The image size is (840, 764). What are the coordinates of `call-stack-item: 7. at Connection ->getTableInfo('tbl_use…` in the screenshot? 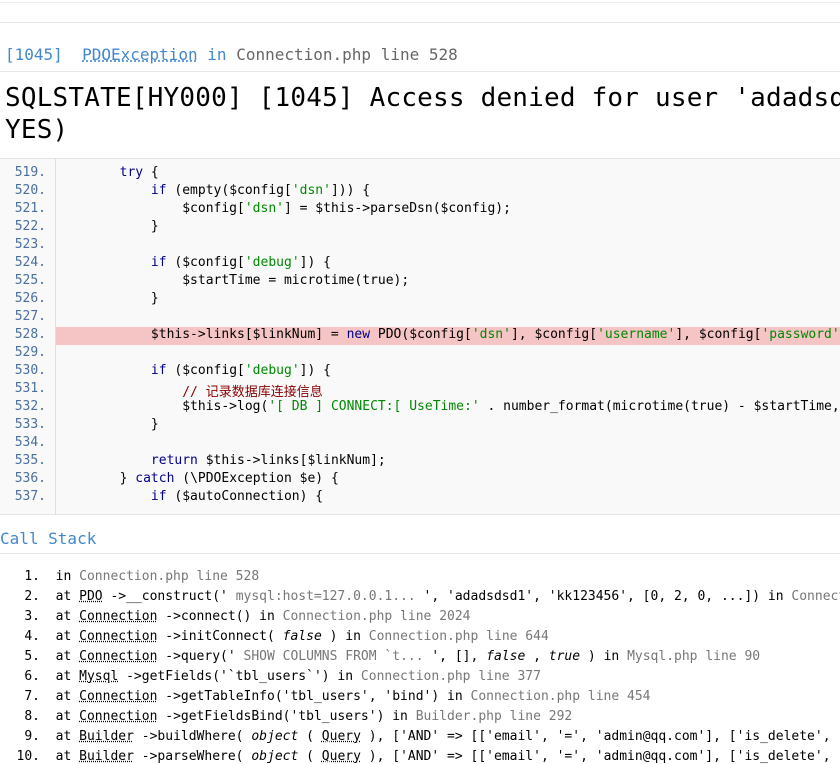 It's located at (325, 696).